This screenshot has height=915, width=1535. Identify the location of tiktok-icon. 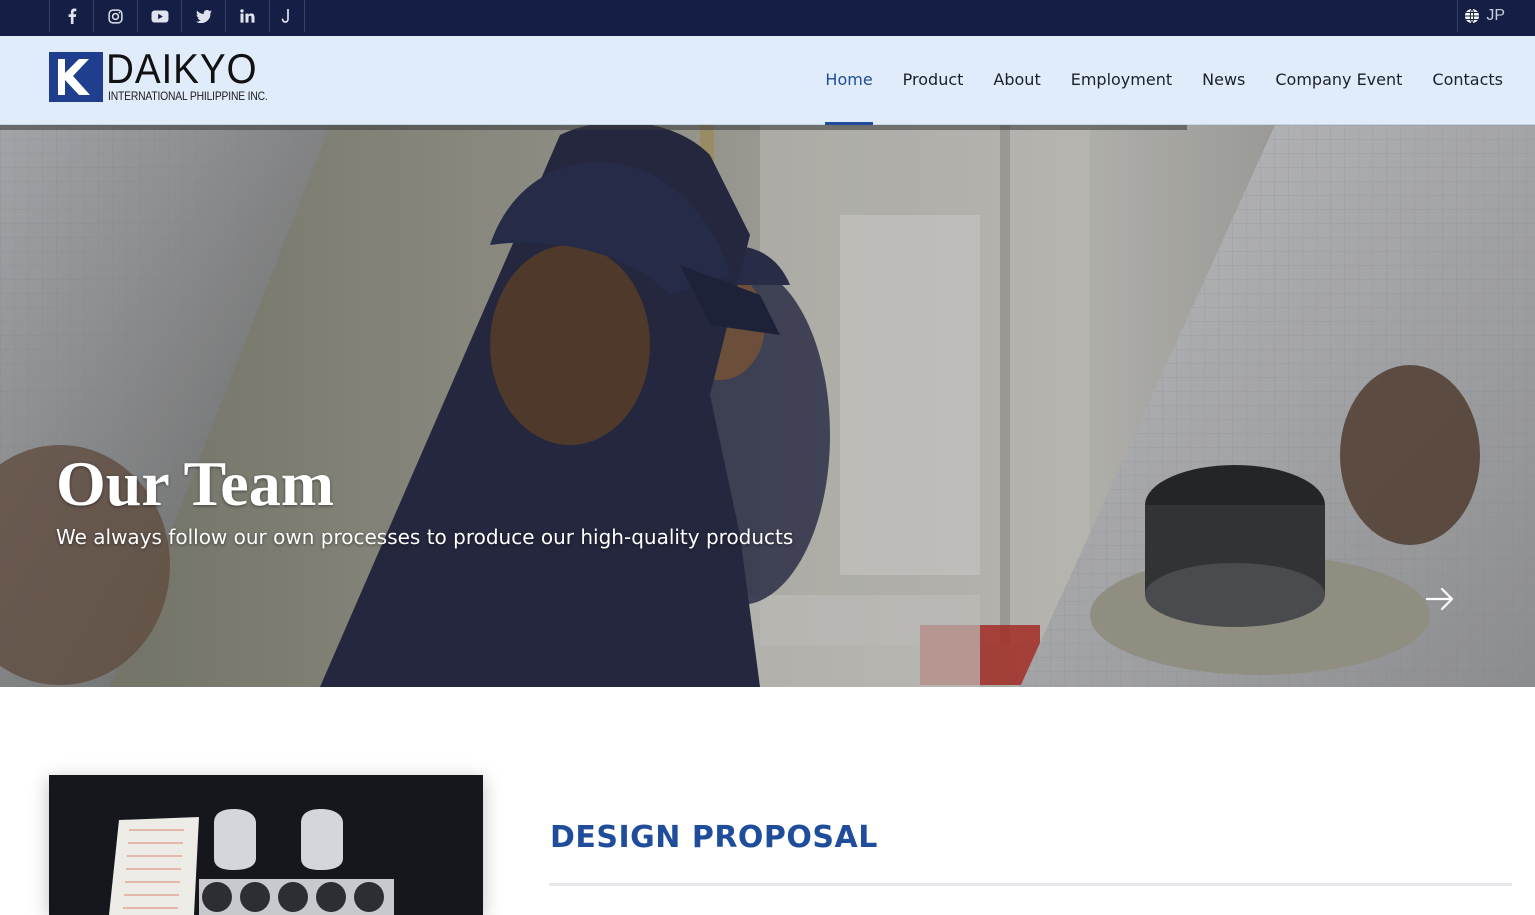
(285, 15).